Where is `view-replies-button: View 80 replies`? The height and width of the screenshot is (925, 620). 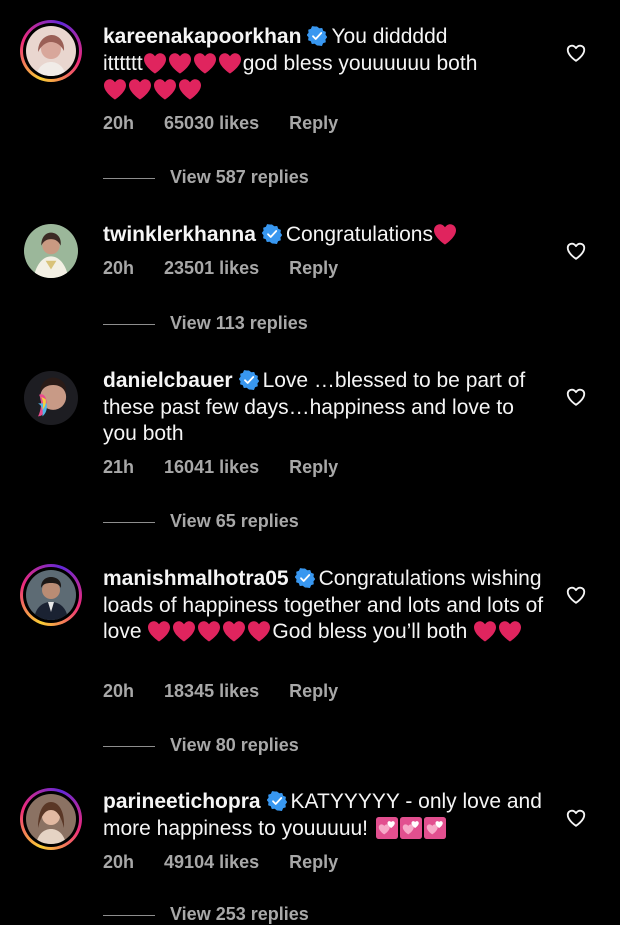
view-replies-button: View 80 replies is located at coordinates (201, 745).